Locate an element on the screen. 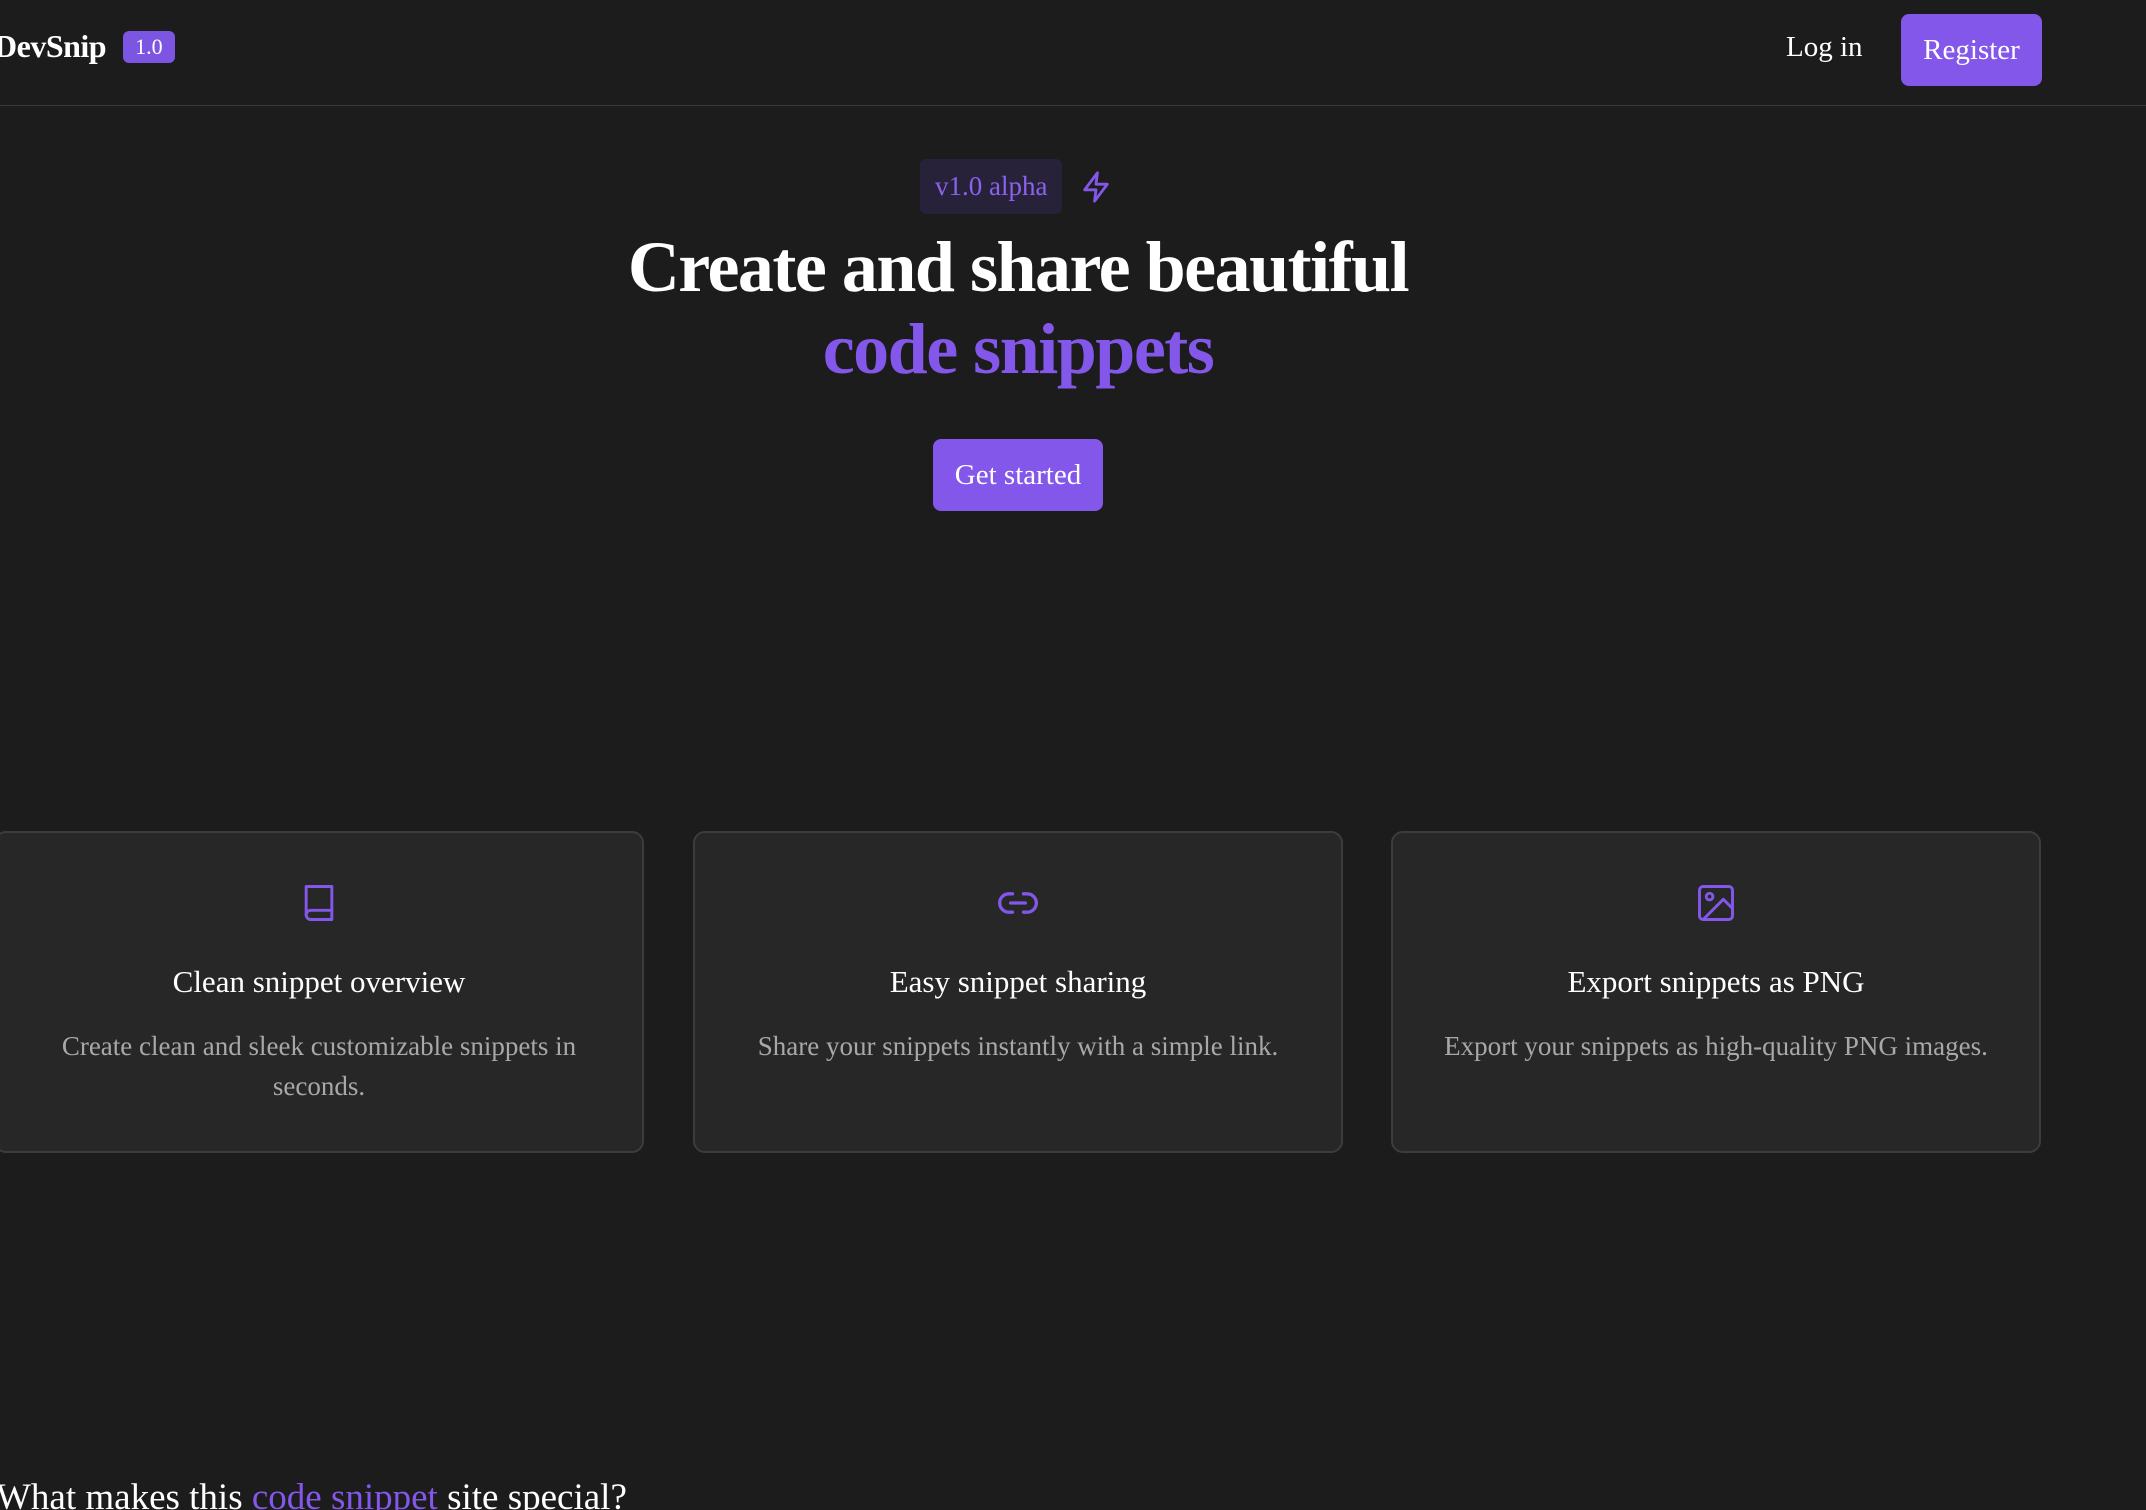 This screenshot has width=2146, height=1510. register-button: Register is located at coordinates (1971, 50).